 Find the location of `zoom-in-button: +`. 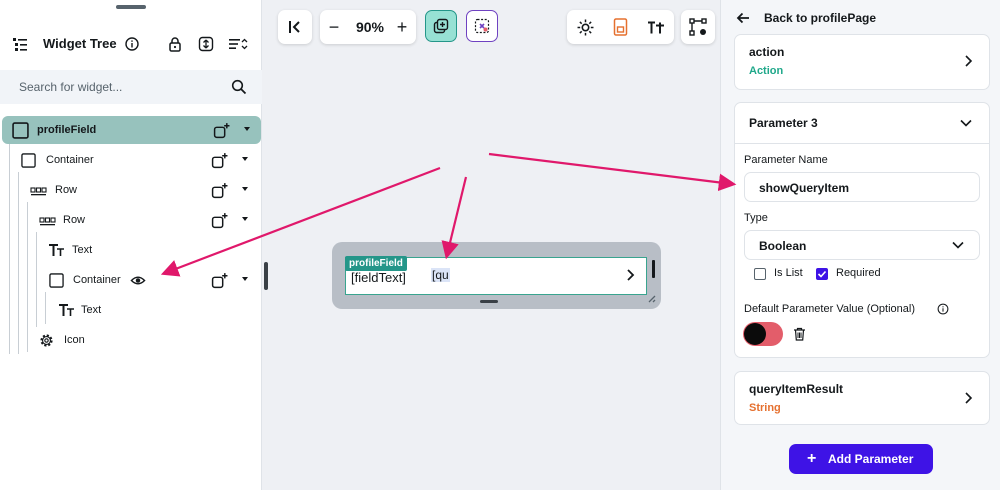

zoom-in-button: + is located at coordinates (402, 27).